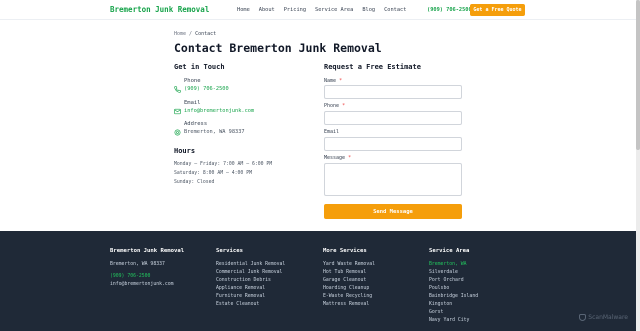  Describe the element at coordinates (368, 10) in the screenshot. I see `nav-blog: Blog` at that location.